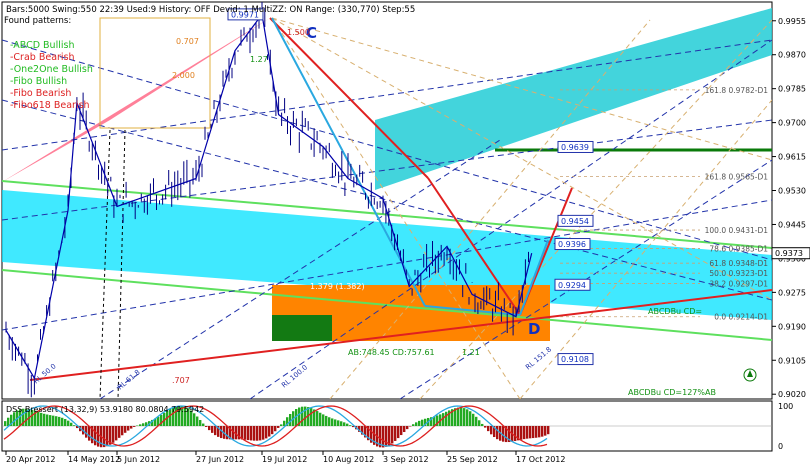 The width and height of the screenshot is (810, 472). I want to click on pattern-item: -Fibo Bullish, so click(38, 81).